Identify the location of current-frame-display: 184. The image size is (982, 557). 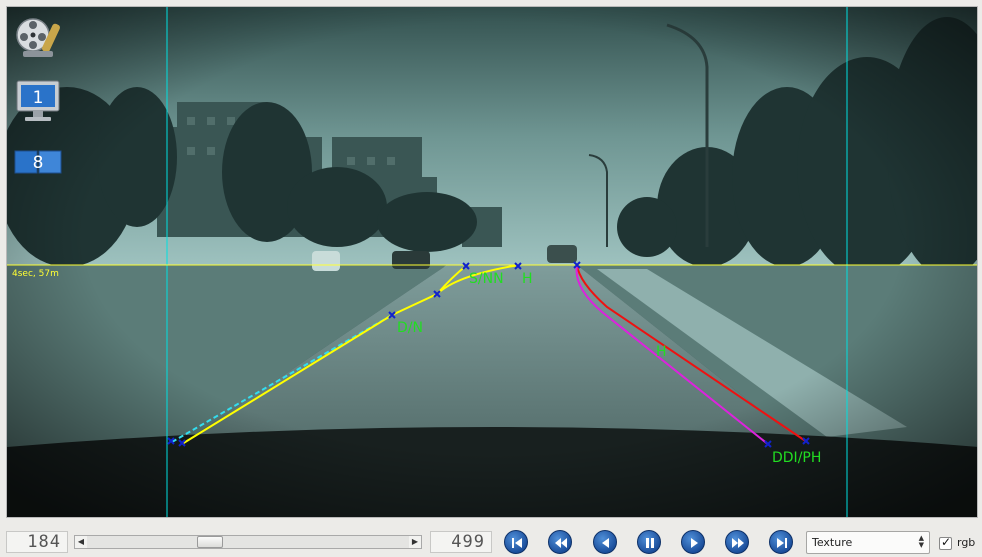
(37, 542).